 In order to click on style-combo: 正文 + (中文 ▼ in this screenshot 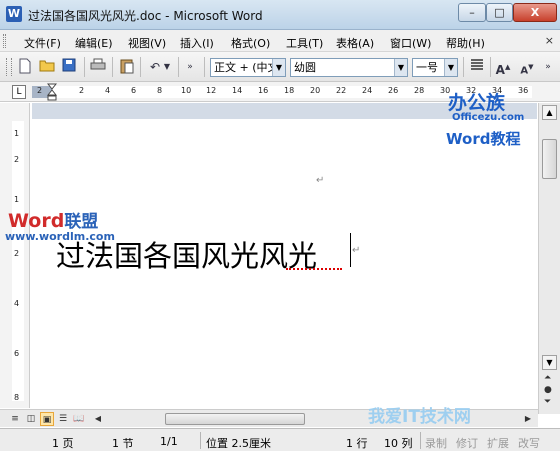, I will do `click(248, 67)`.